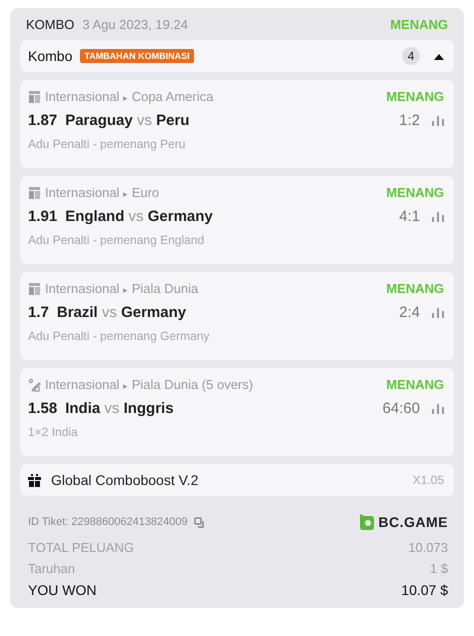  I want to click on match-name: Paraguay vs Peru, so click(127, 120).